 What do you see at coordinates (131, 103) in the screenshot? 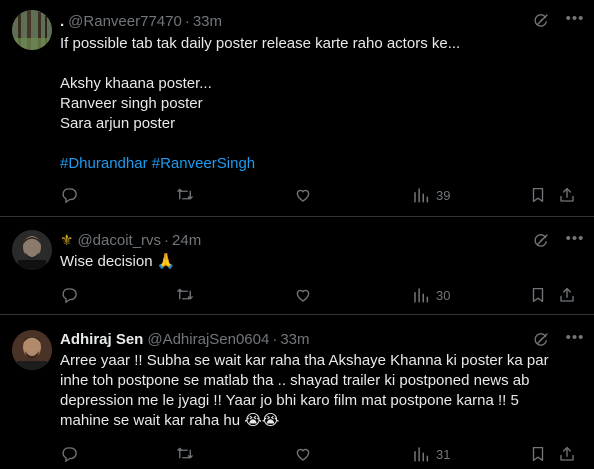
I see `text-line: Ranveer singh poster` at bounding box center [131, 103].